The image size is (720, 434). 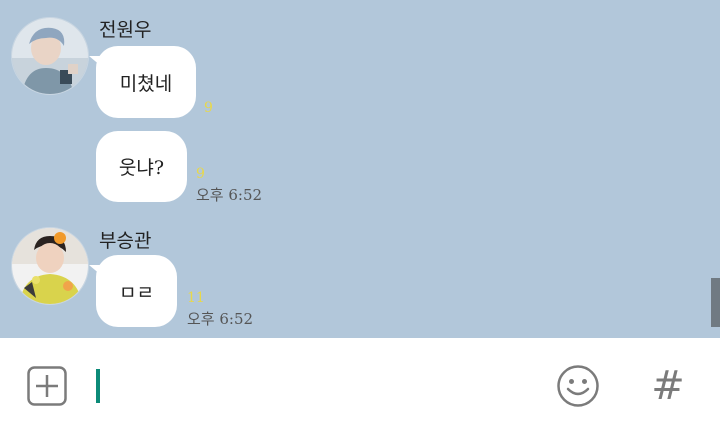 I want to click on message-bubble: 미쳤네, so click(x=146, y=82).